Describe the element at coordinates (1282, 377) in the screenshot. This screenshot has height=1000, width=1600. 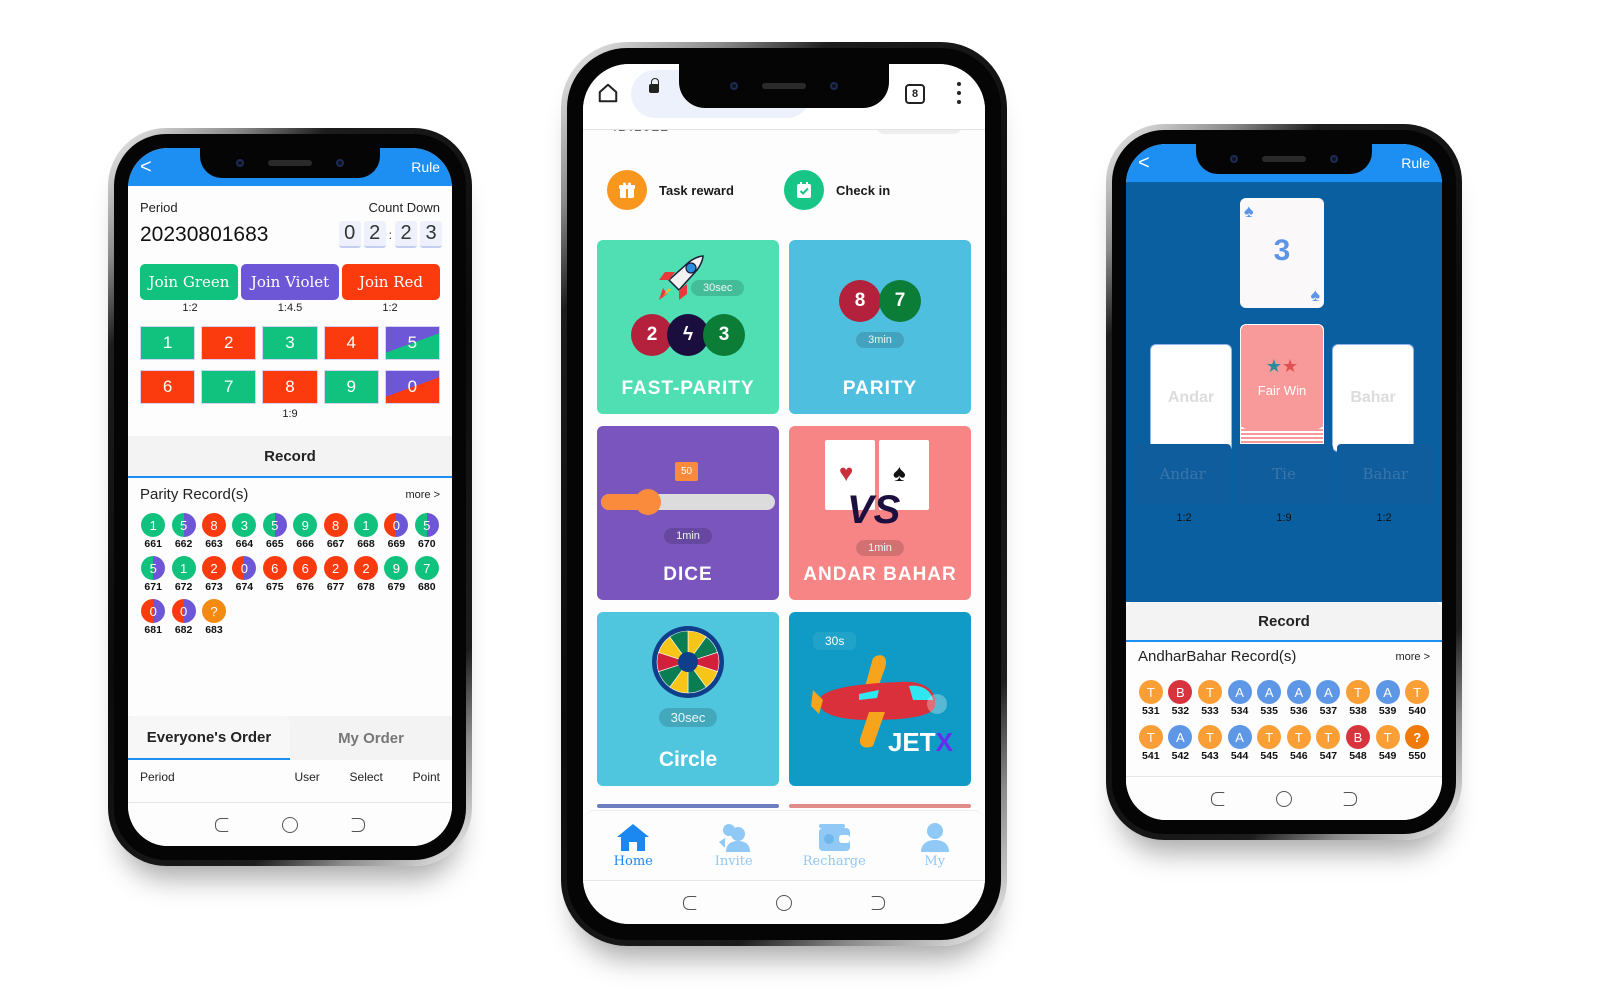
I see `deck-face: ★★ Fair Win` at that location.